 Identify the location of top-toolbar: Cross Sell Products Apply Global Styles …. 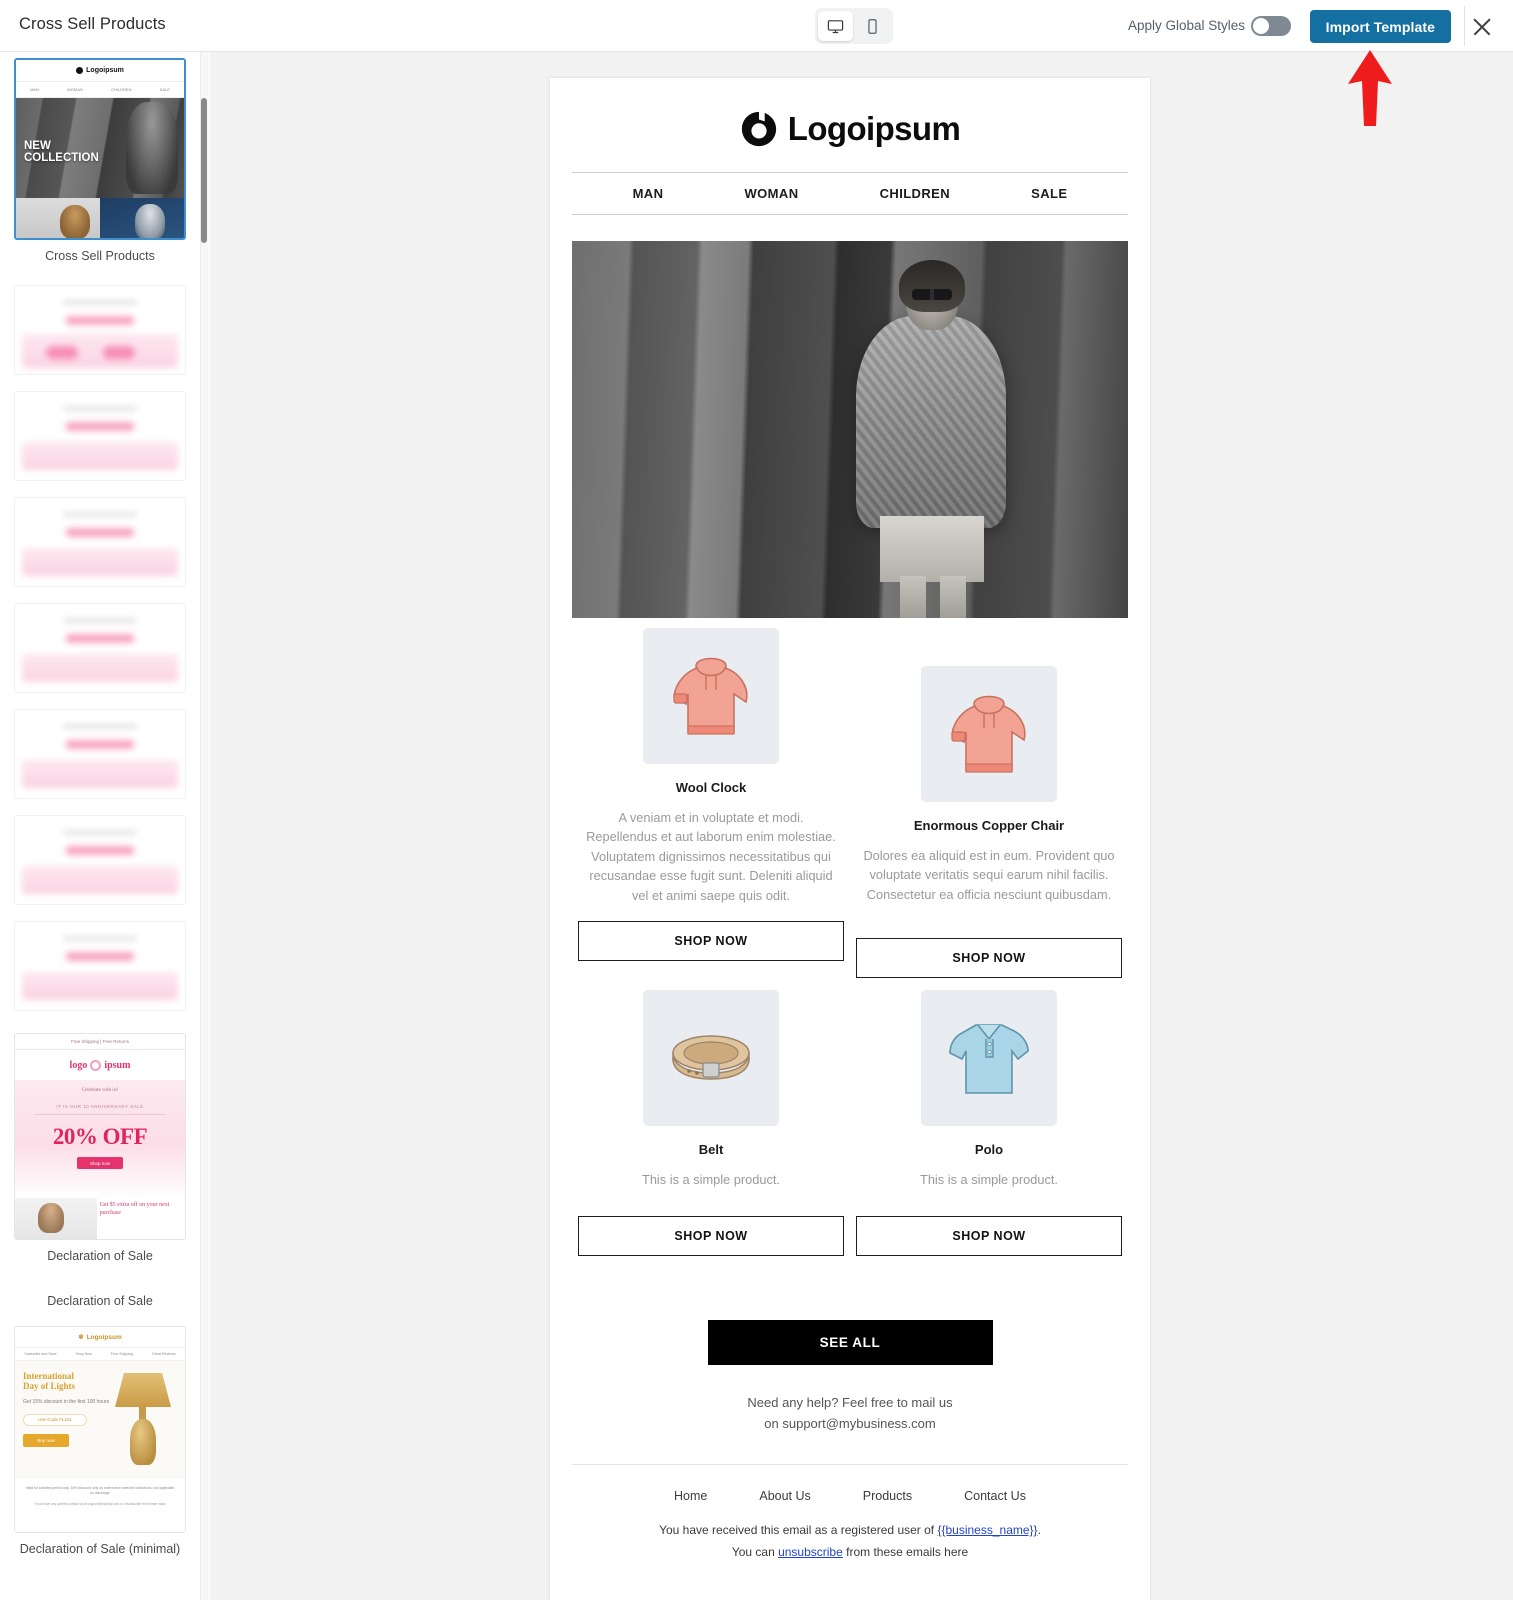
(756, 26).